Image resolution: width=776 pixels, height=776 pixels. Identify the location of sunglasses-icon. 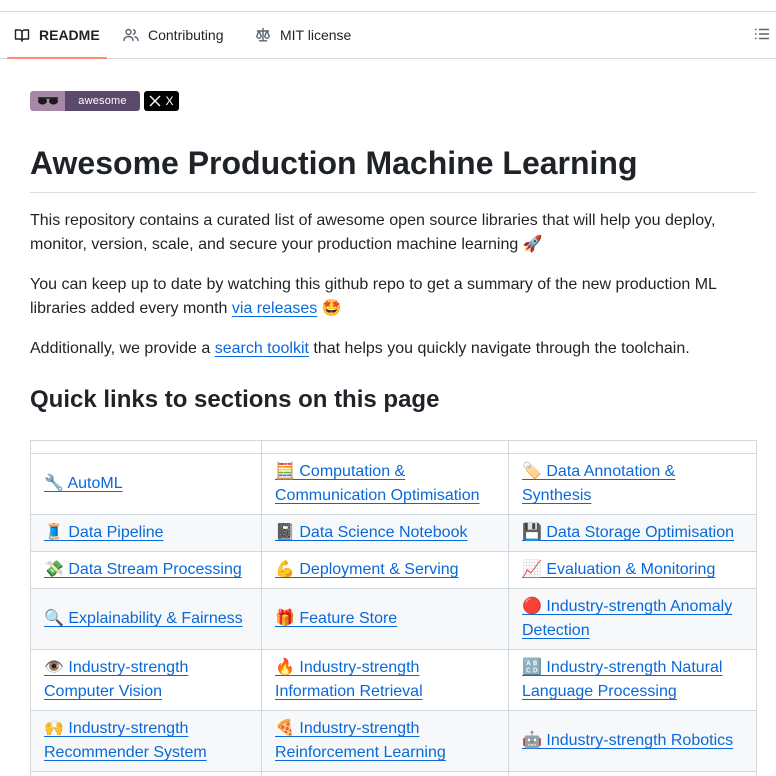
(47, 101).